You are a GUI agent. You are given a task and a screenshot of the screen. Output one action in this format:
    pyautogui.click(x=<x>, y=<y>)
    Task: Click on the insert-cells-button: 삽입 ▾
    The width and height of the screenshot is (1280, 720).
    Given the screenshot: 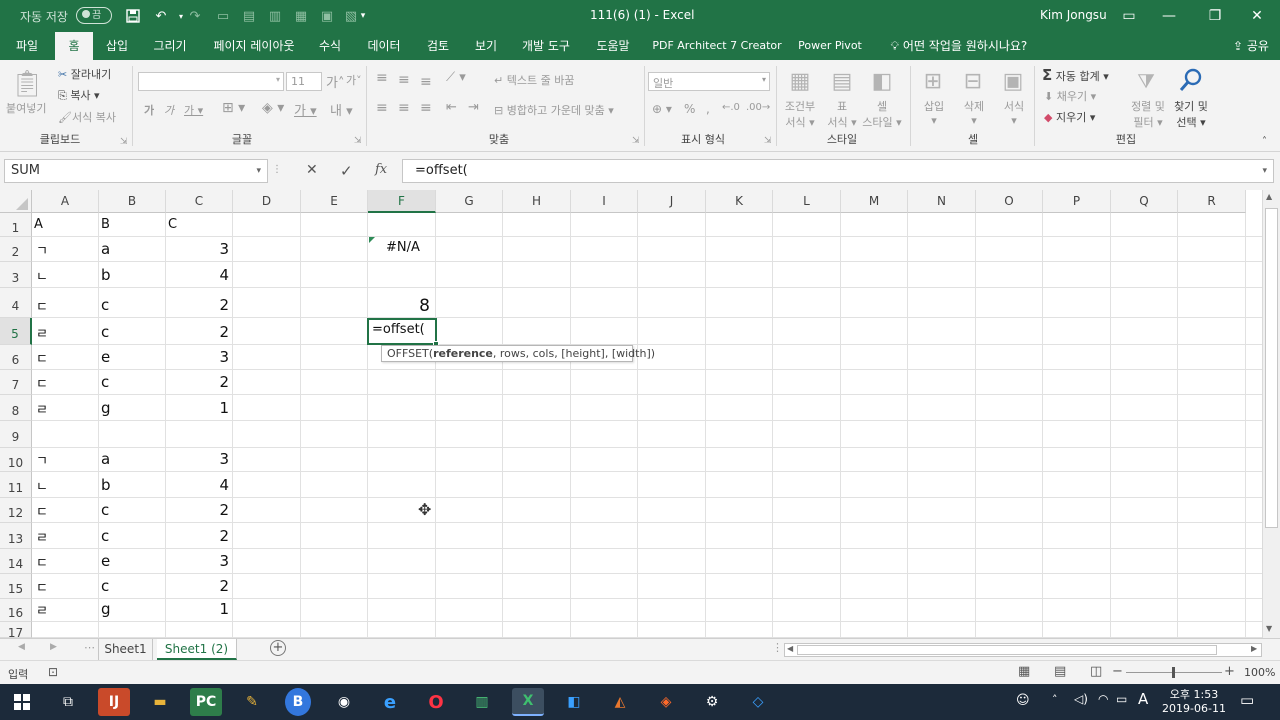 What is the action you would take?
    pyautogui.click(x=934, y=112)
    